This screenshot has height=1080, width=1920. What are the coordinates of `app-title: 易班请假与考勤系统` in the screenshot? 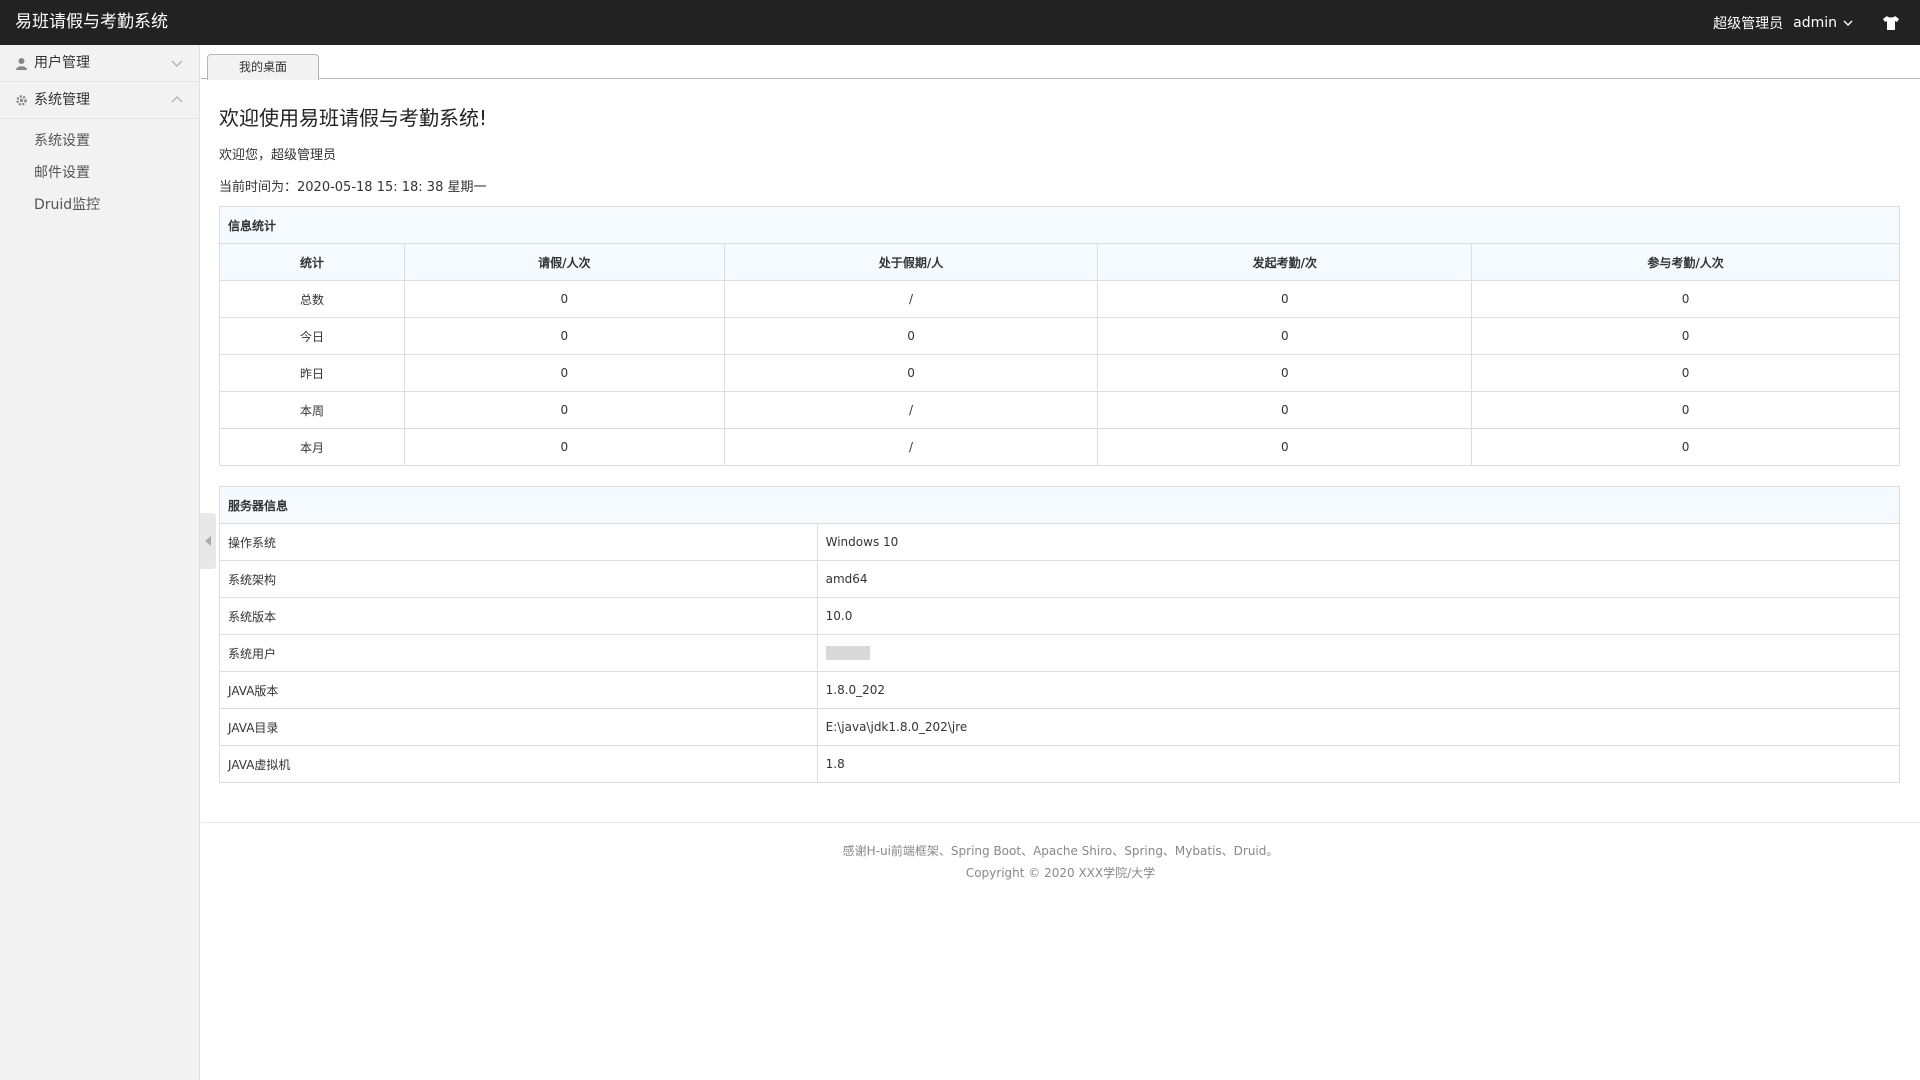 It's located at (91, 22).